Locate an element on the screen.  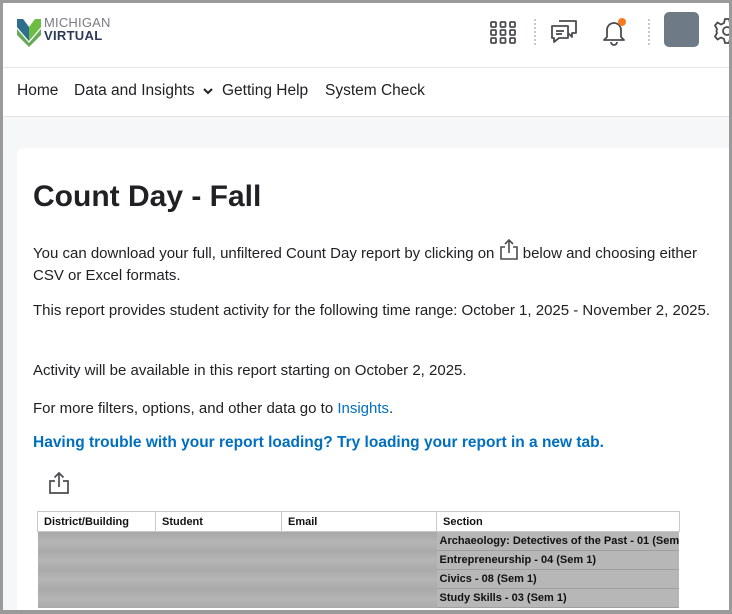
avatar is located at coordinates (681, 29).